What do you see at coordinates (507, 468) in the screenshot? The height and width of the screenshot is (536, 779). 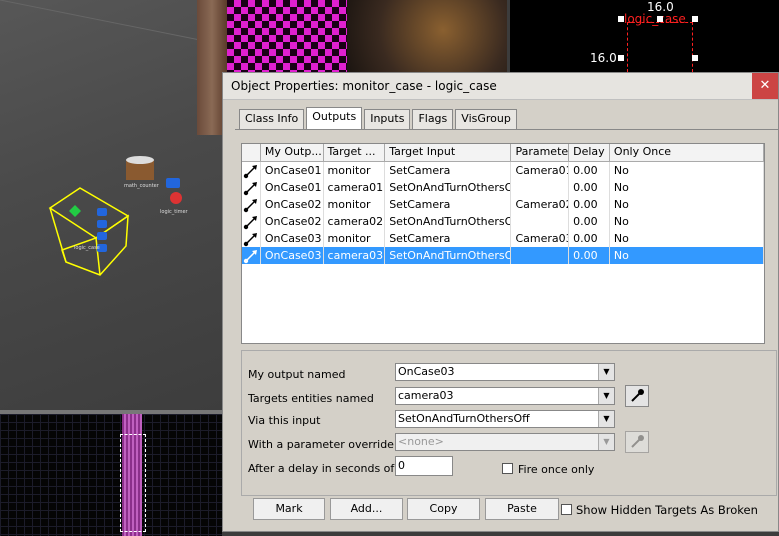 I see `fire-once-checkbox` at bounding box center [507, 468].